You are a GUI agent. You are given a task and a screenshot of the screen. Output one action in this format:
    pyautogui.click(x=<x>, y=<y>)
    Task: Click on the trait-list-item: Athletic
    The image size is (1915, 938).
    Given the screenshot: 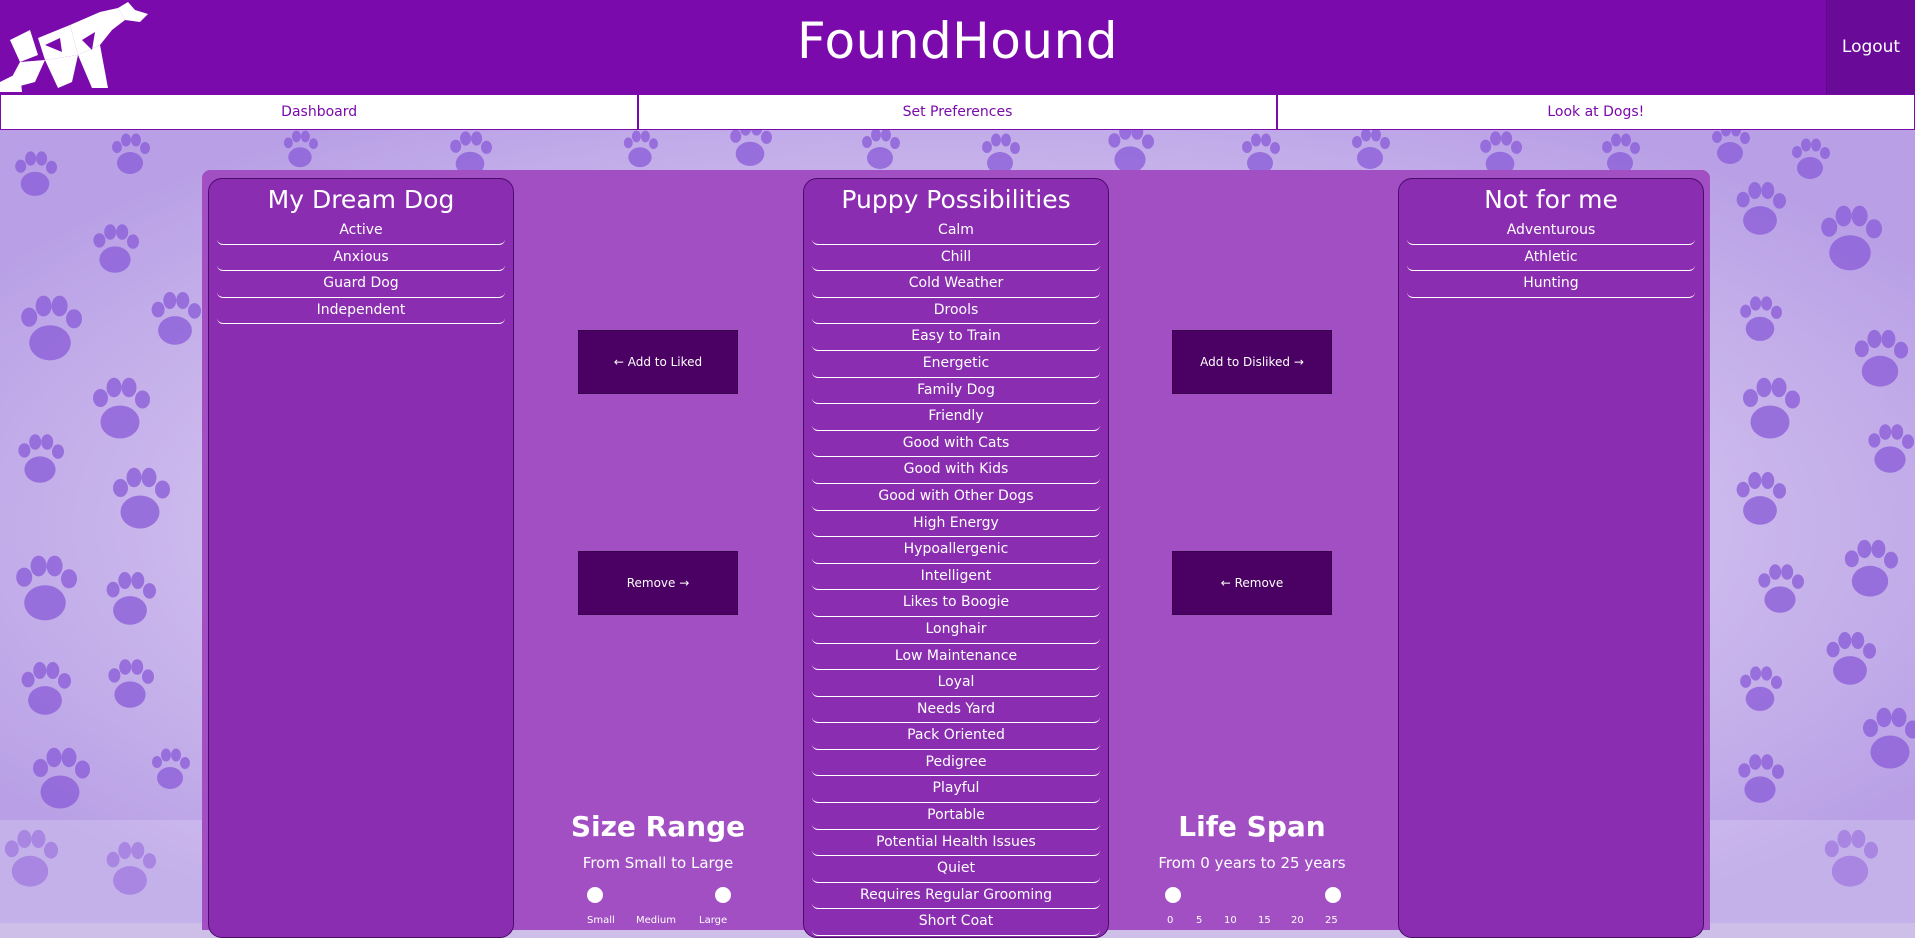 What is the action you would take?
    pyautogui.click(x=1551, y=258)
    